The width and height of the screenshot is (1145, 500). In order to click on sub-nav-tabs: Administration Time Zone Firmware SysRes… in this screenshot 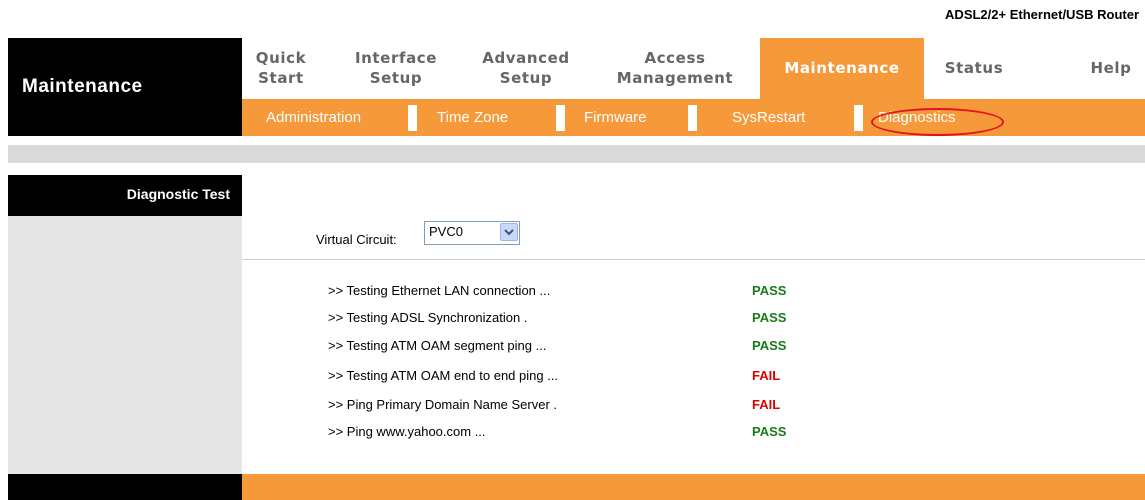, I will do `click(693, 117)`.